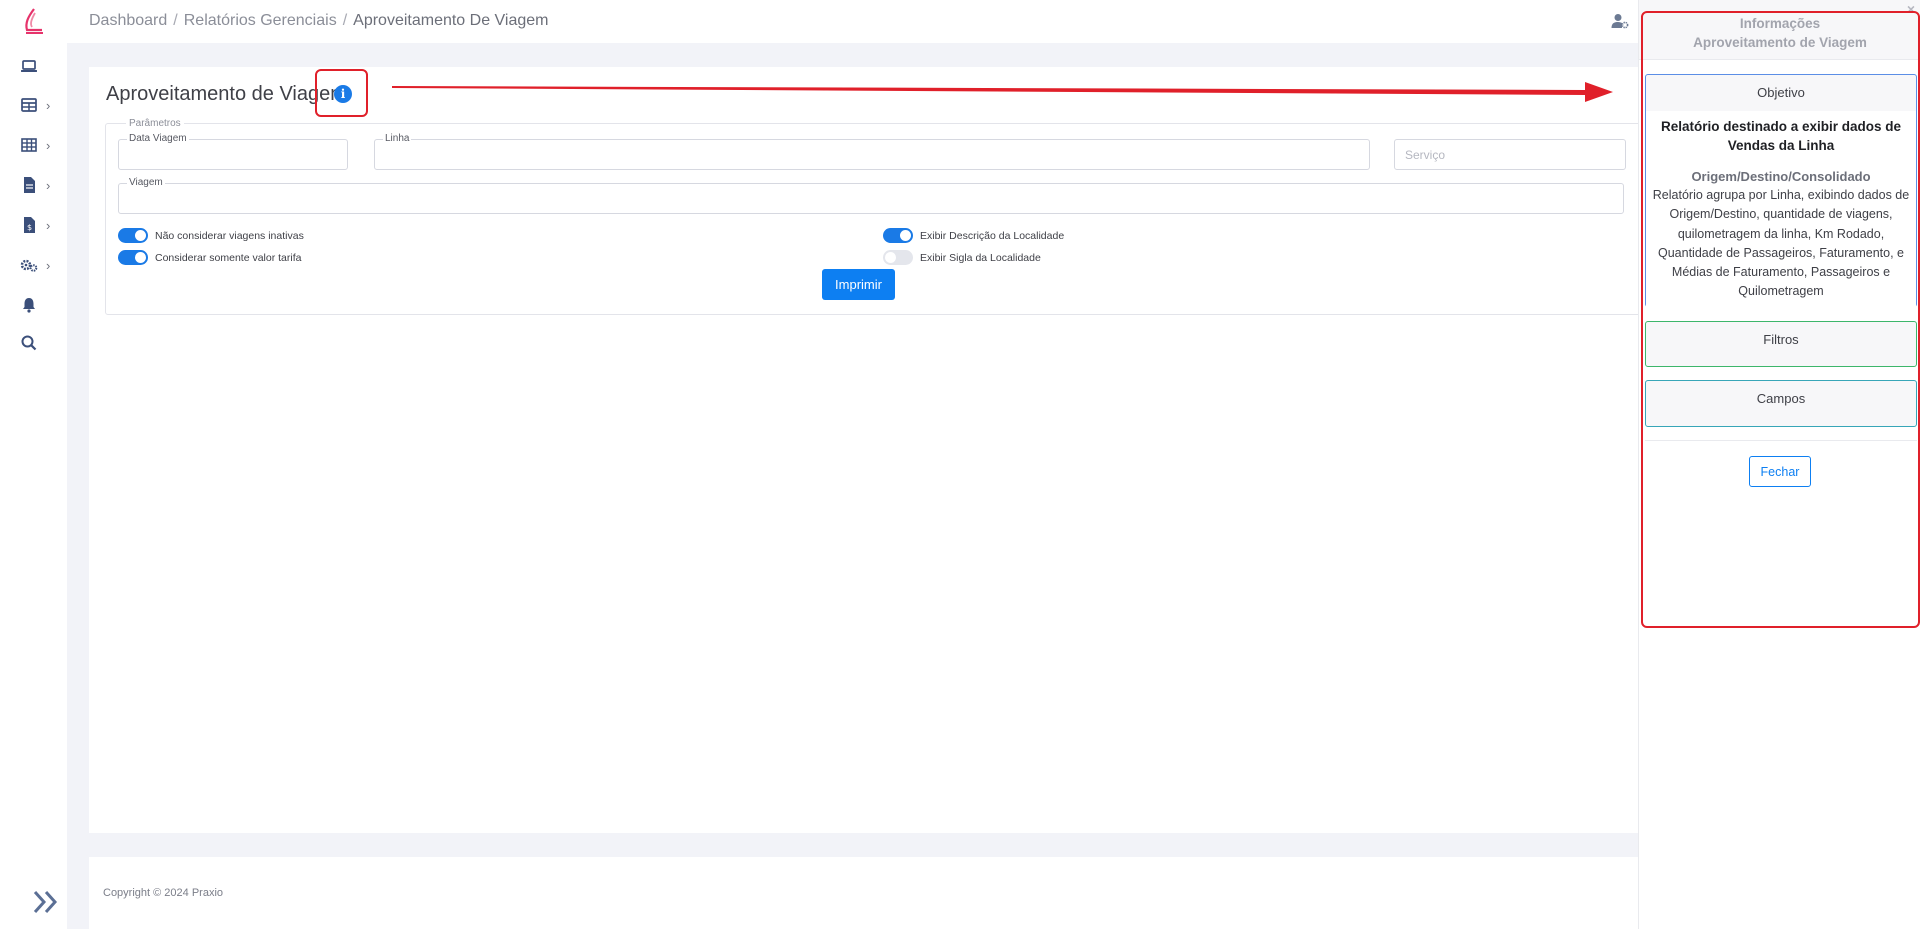 The image size is (1920, 929). I want to click on linha-field: Linha, so click(872, 151).